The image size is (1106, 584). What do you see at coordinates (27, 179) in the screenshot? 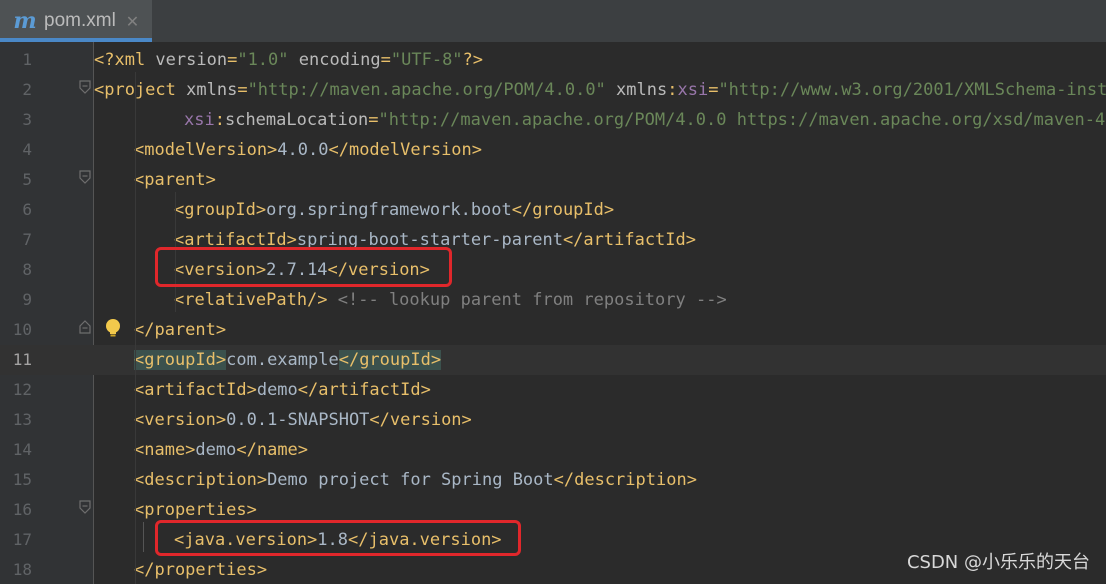
I see `line-number: 5` at bounding box center [27, 179].